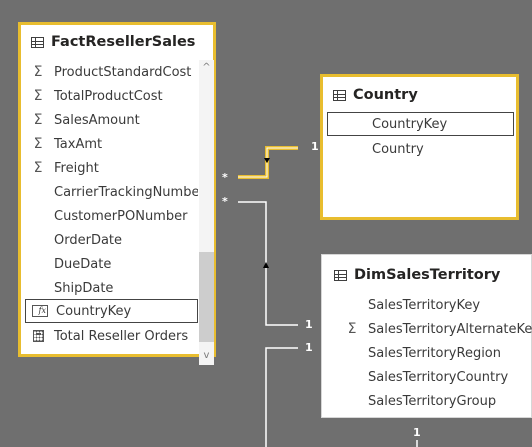 This screenshot has width=532, height=447. I want to click on scroll-thumb, so click(206, 297).